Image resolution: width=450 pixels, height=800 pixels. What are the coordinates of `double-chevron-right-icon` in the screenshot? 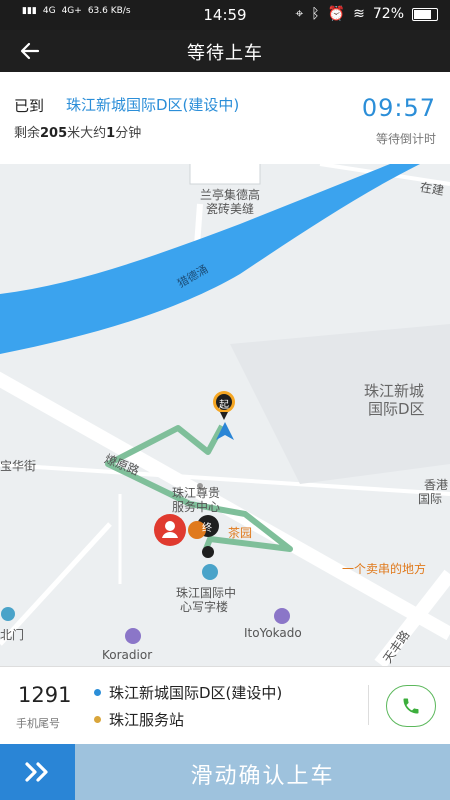 It's located at (36, 772).